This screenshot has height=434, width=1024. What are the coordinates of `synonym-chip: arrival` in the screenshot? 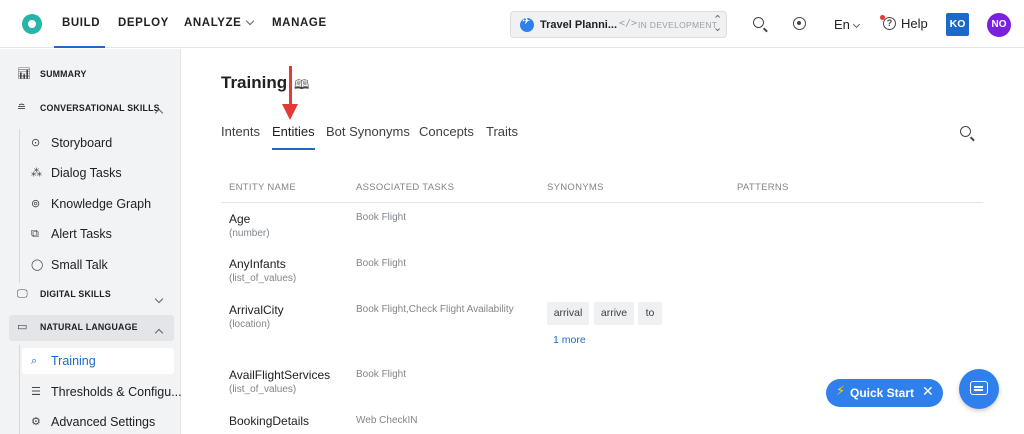 It's located at (568, 313).